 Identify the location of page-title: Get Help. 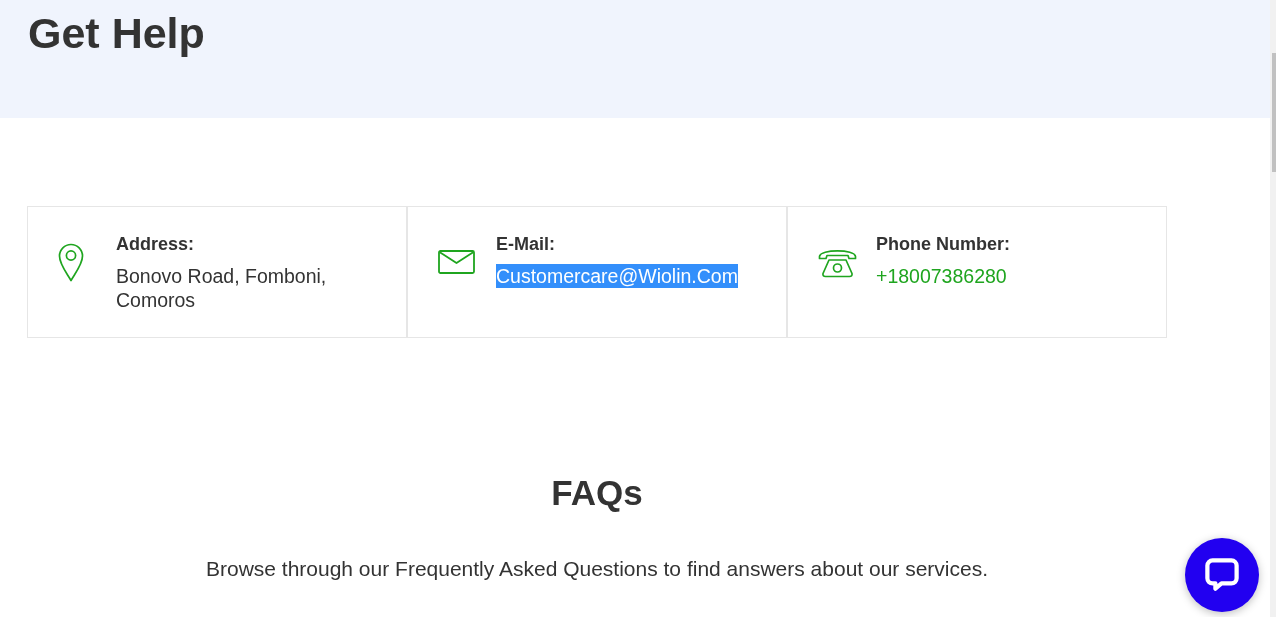
(116, 33).